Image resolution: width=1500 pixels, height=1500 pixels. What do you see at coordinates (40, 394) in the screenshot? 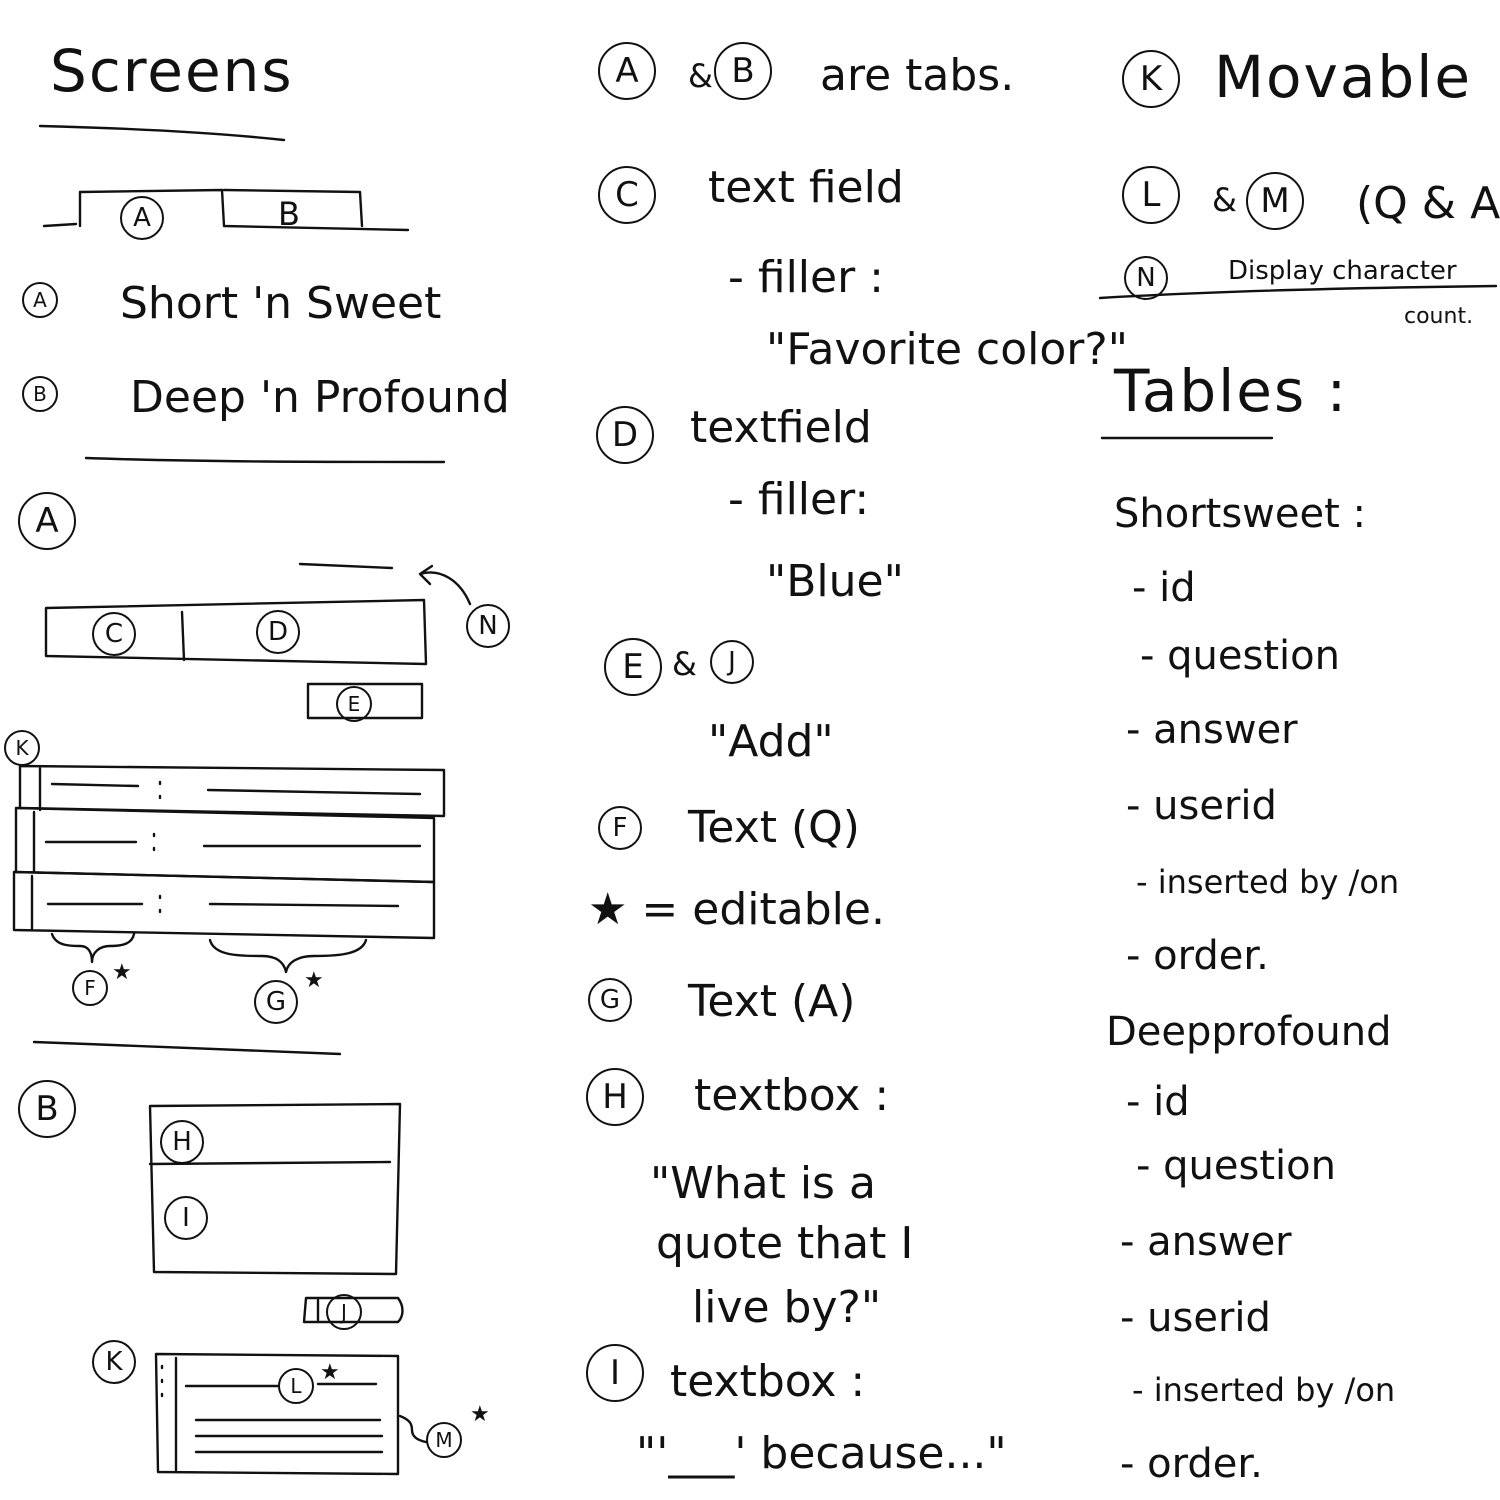
I see `legend-b-marker: B` at bounding box center [40, 394].